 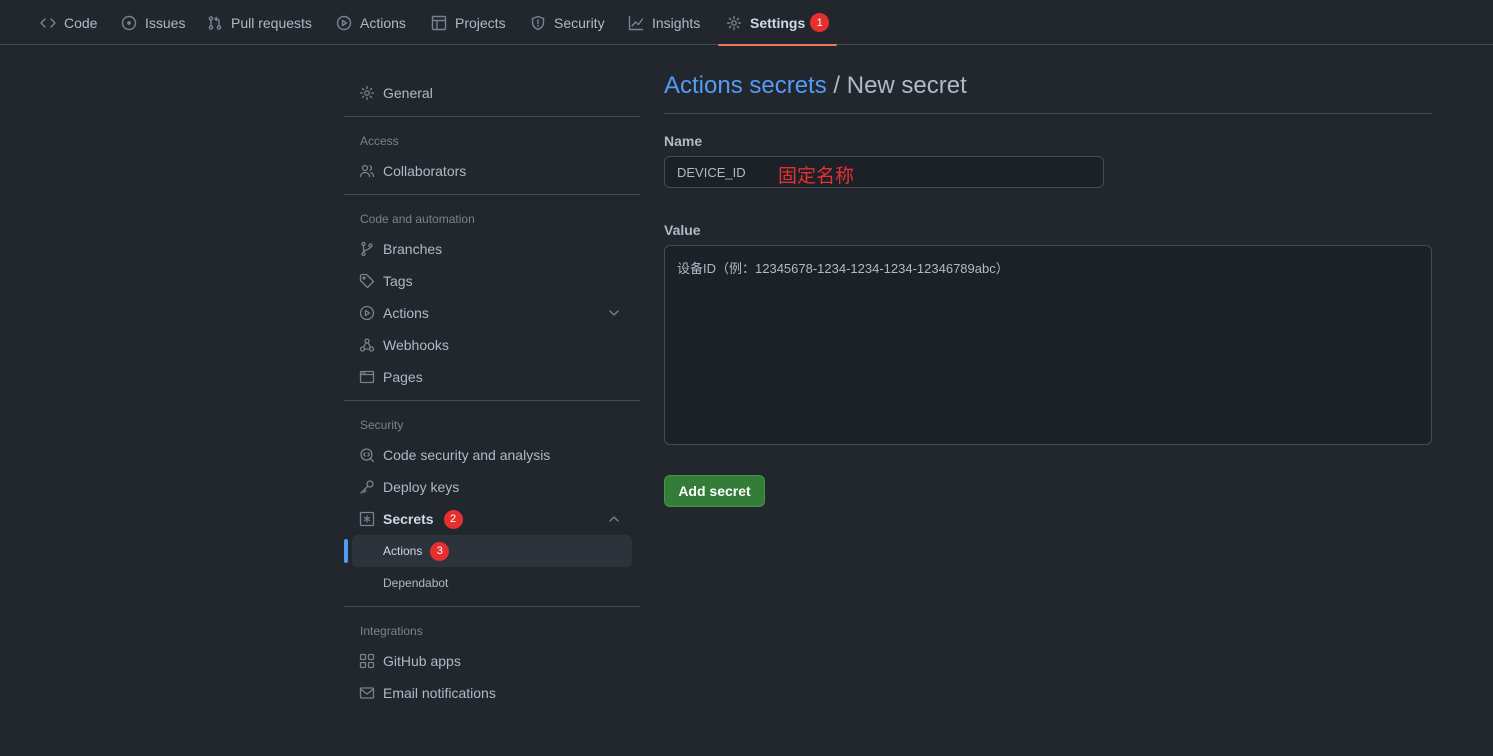 I want to click on sidebar-item-actions: Actions, so click(x=492, y=313).